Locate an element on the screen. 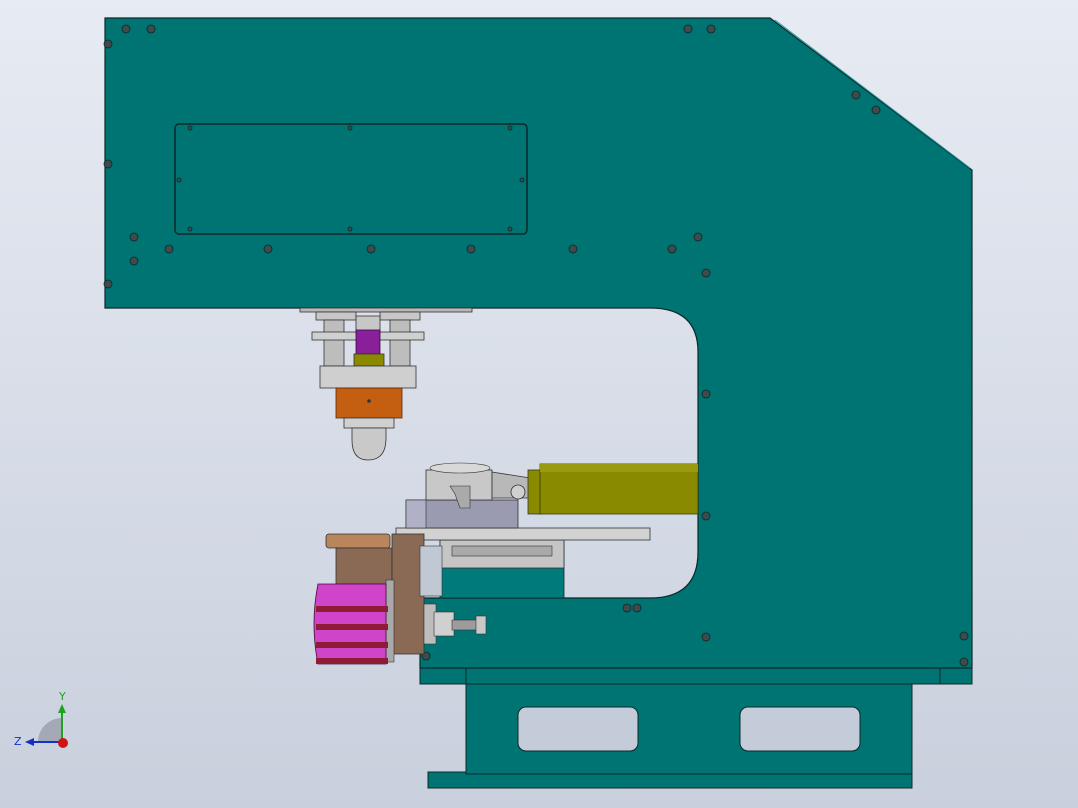 The width and height of the screenshot is (1078, 808). base-window-left is located at coordinates (578, 729).